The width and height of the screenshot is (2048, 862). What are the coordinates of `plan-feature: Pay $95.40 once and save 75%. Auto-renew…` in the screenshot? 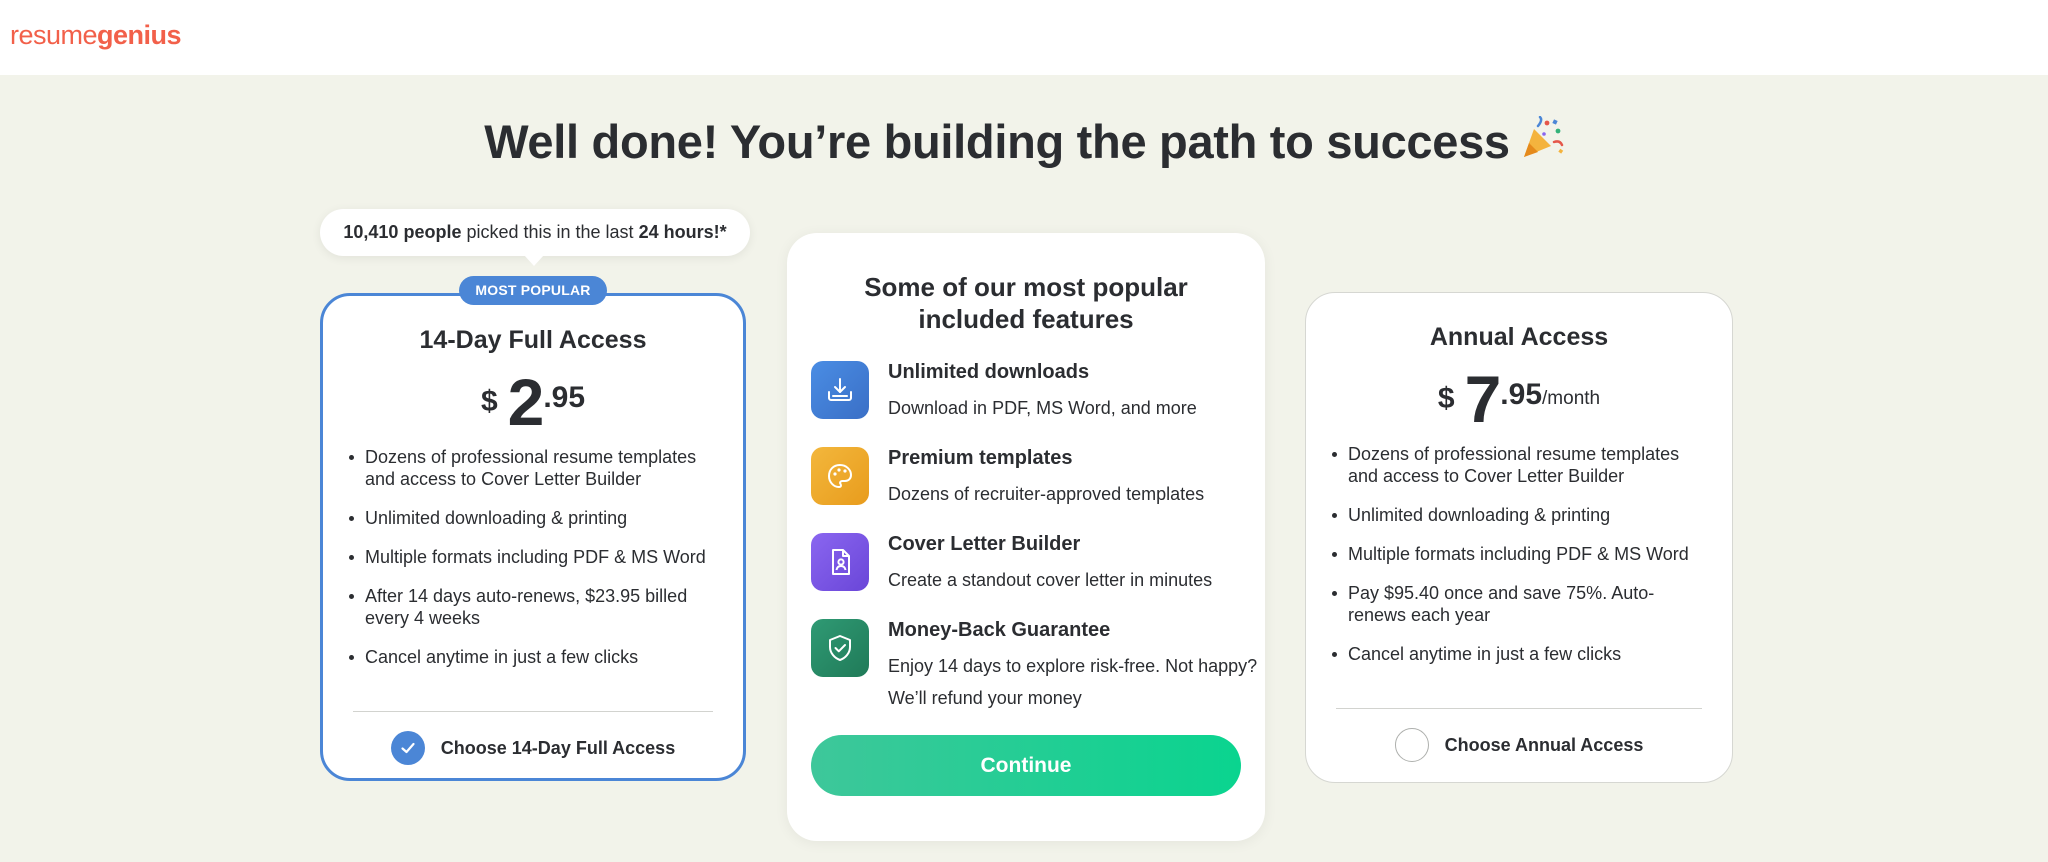 It's located at (1516, 604).